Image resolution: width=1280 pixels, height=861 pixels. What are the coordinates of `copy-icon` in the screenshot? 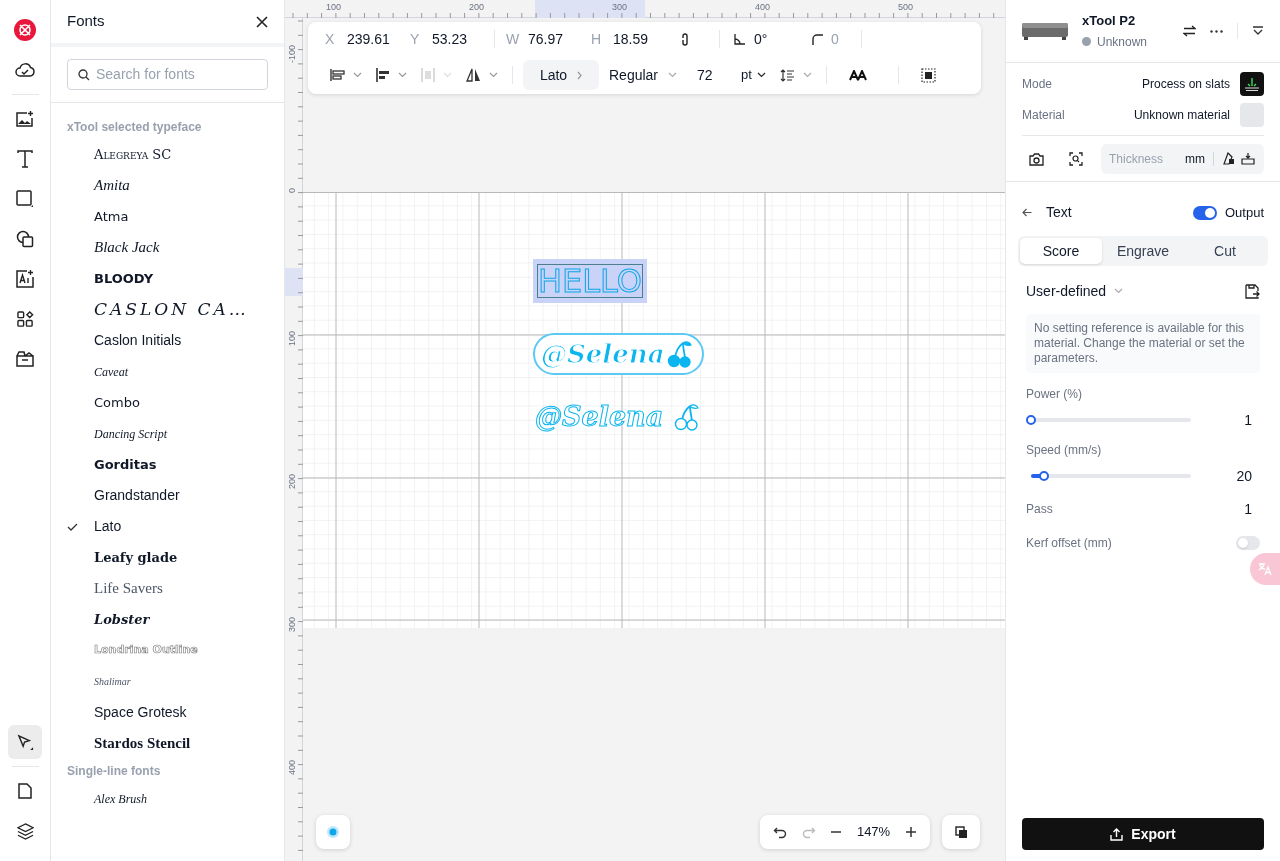 It's located at (961, 832).